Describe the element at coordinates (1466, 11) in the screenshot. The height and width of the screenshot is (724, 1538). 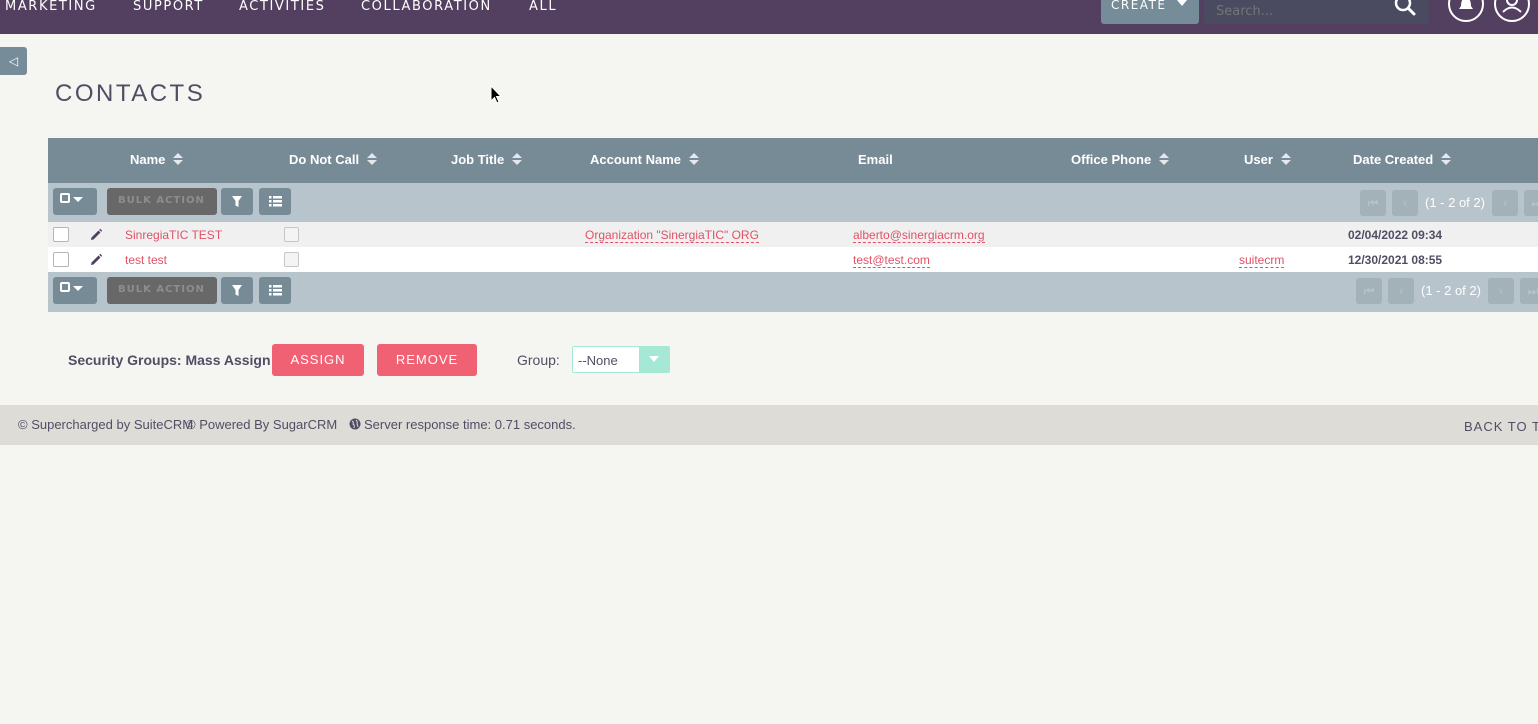
I see `notifications-bell-icon` at that location.